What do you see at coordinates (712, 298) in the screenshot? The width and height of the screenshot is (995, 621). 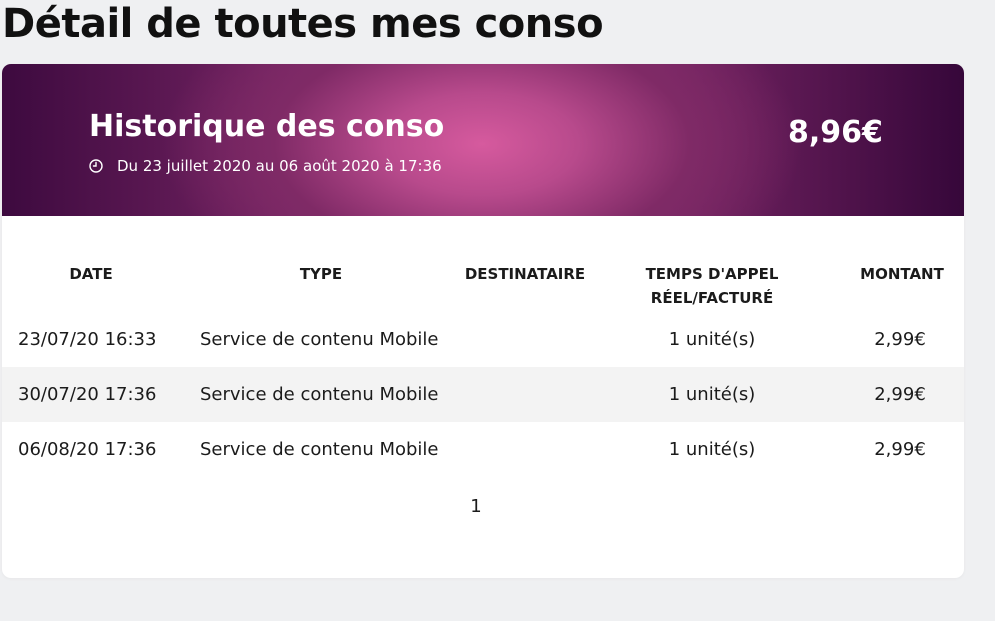 I see `column-header-temps-line2: RÉEL/FACTURÉ` at bounding box center [712, 298].